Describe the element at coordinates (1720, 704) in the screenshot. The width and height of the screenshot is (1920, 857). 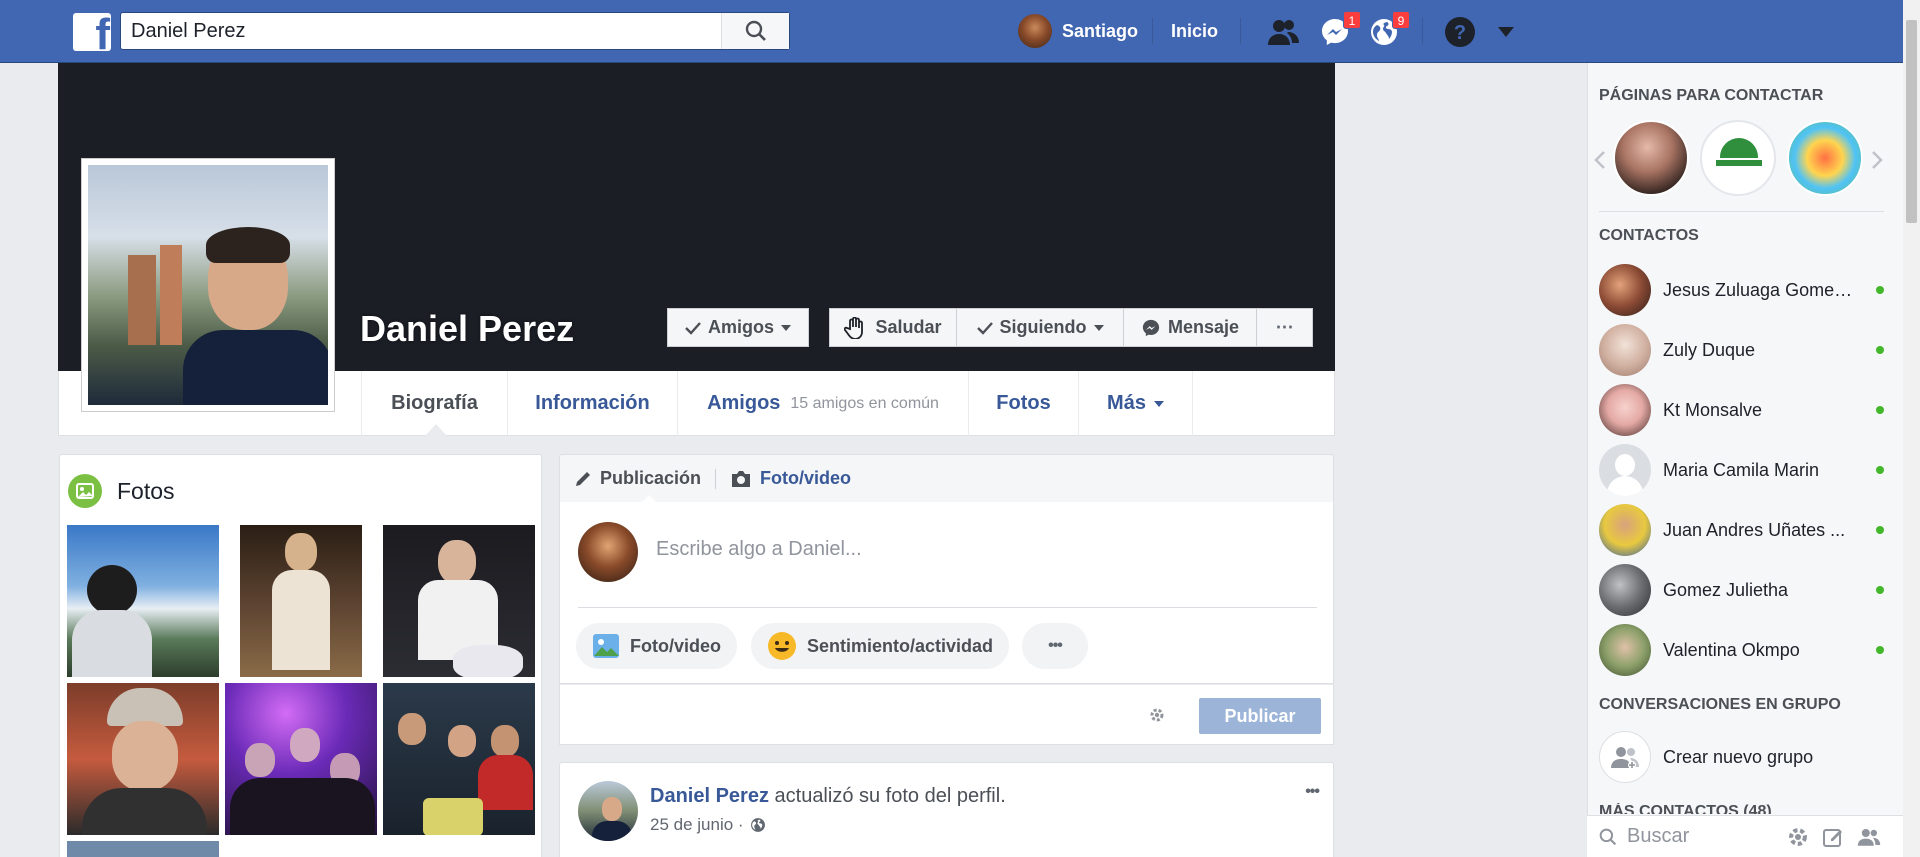
I see `group-conversations-heading: CONVERSACIONES EN GRUPO` at that location.